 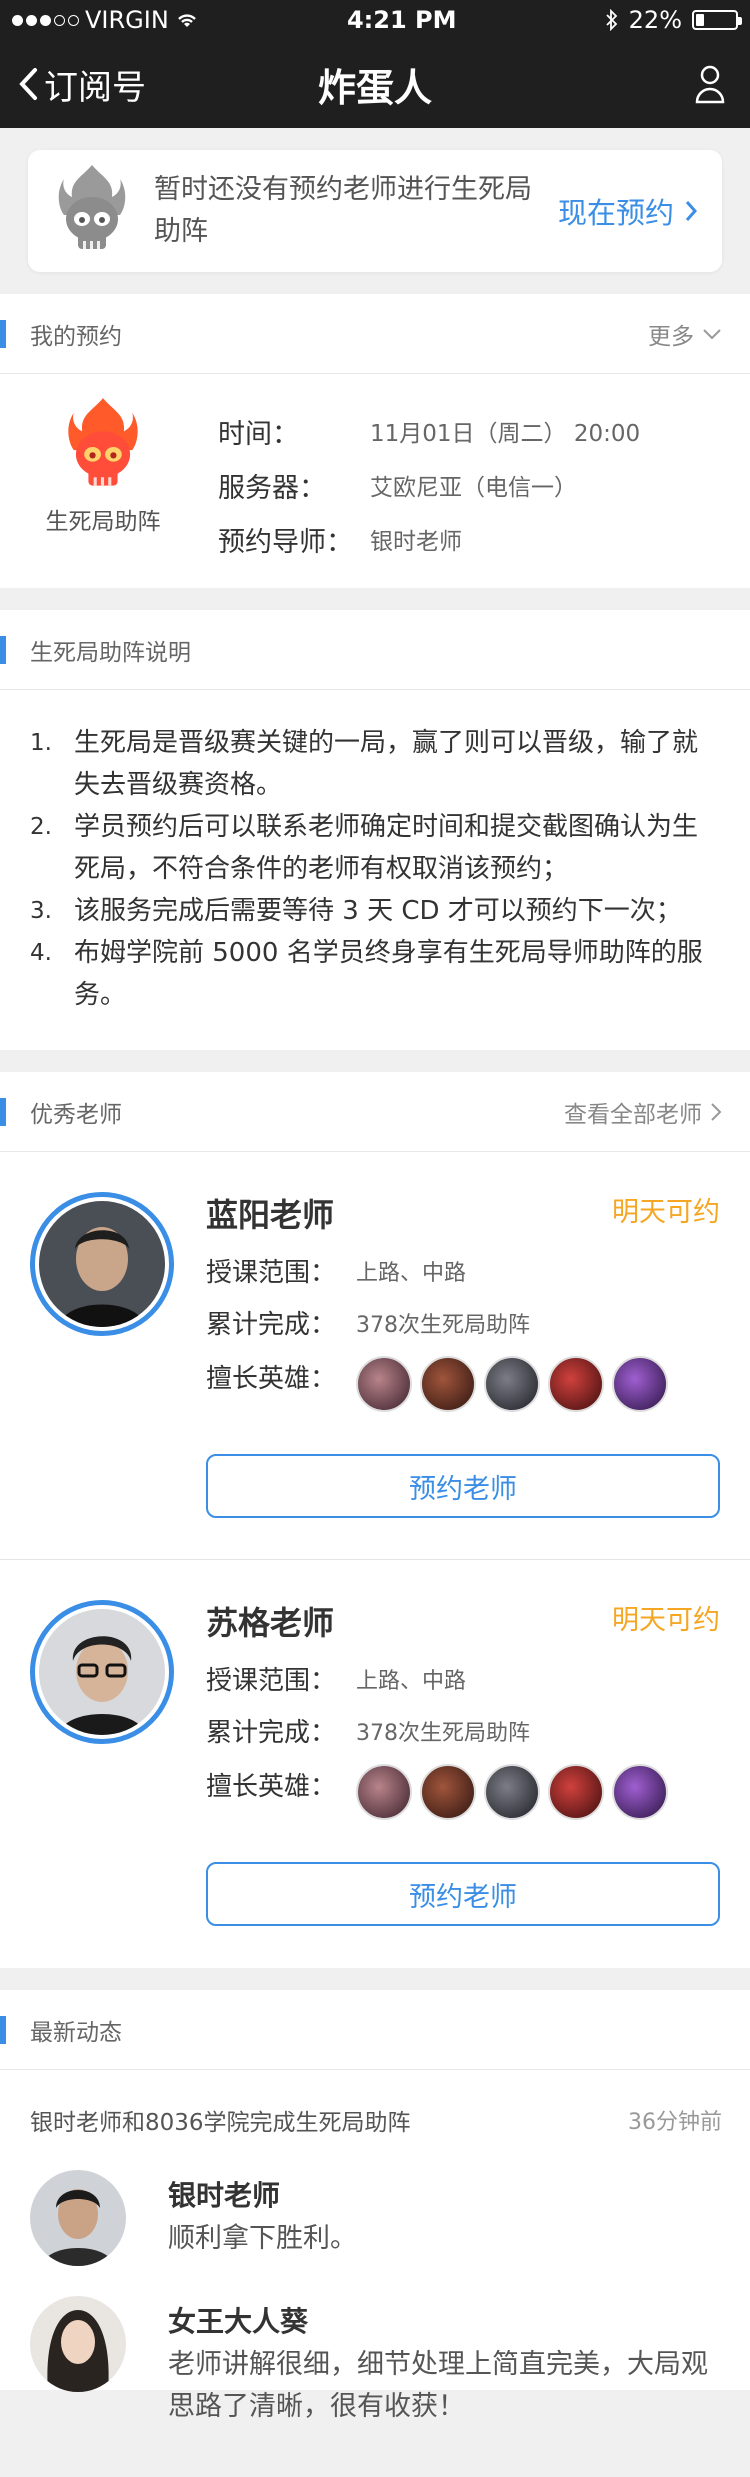 I want to click on status-bar: VIRGIN 4:21 PM 22%, so click(x=375, y=20).